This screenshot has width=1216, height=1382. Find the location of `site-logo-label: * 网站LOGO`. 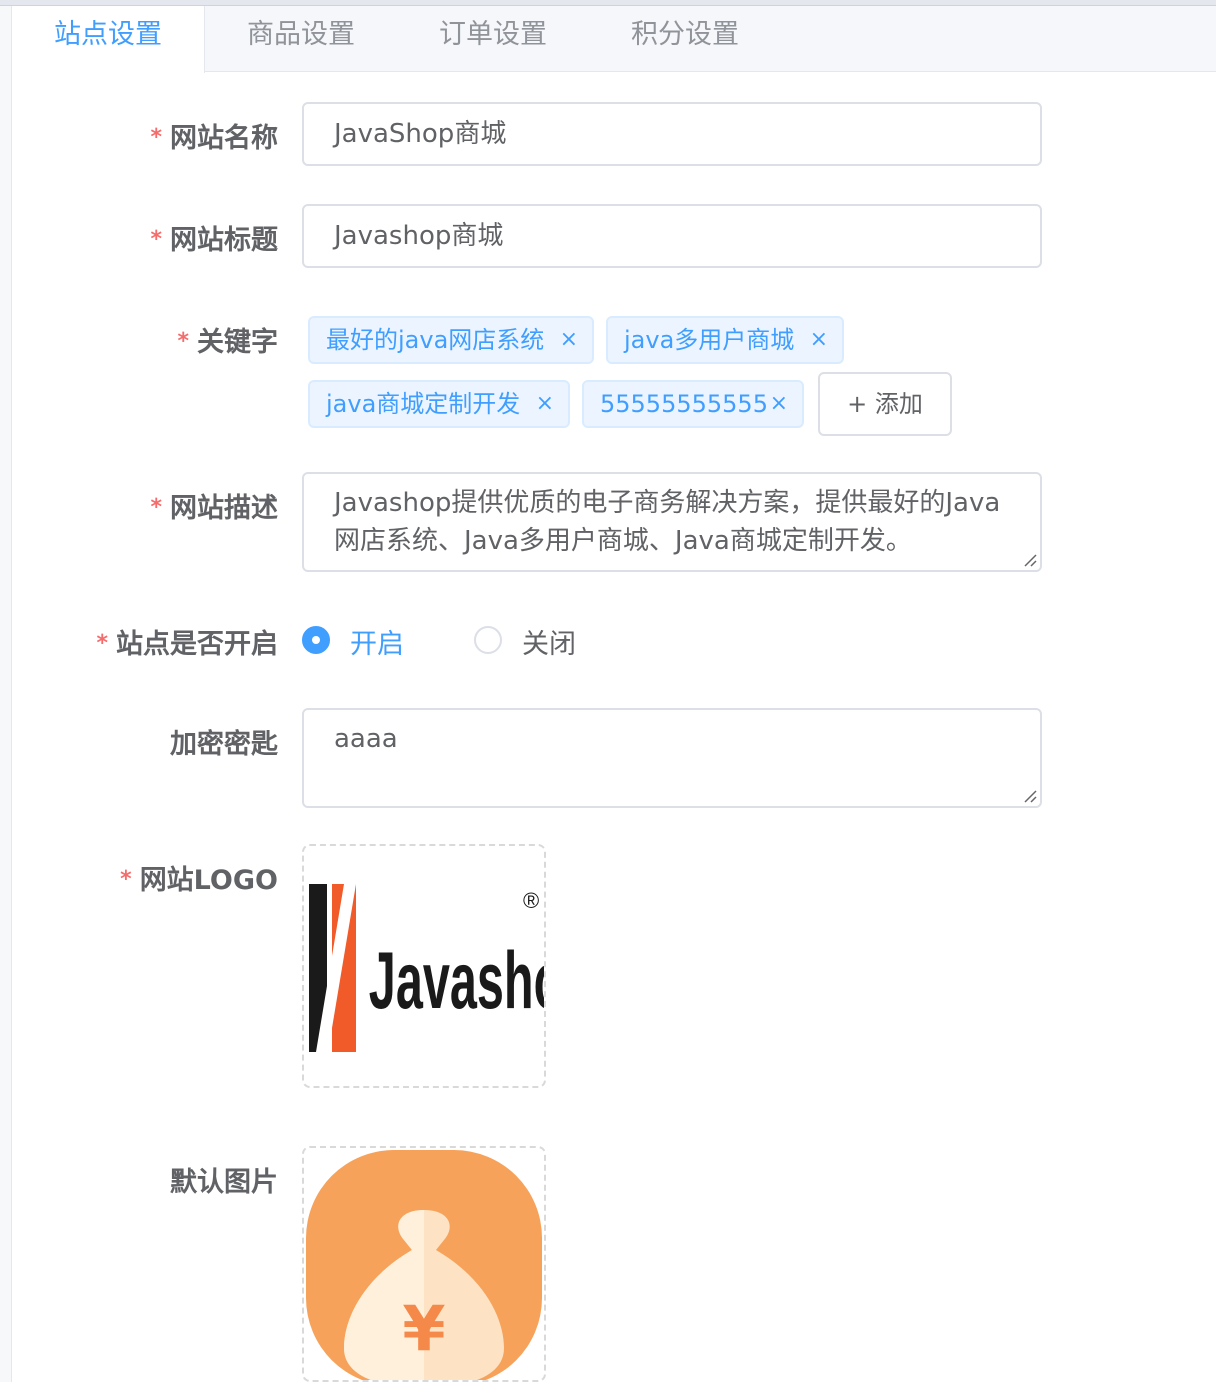

site-logo-label: * 网站LOGO is located at coordinates (199, 880).